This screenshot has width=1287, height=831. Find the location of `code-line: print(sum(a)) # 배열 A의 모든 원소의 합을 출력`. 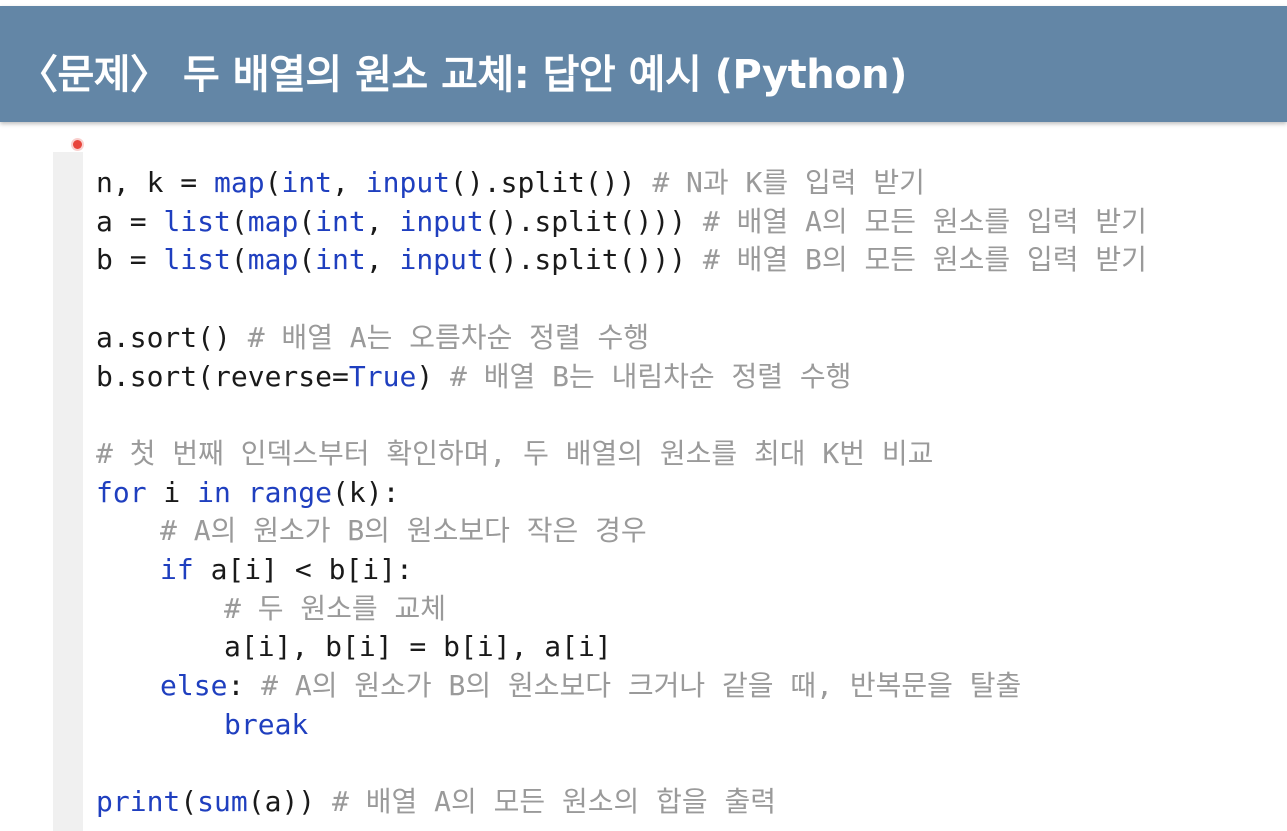

code-line: print(sum(a)) # 배열 A의 모든 원소의 합을 출력 is located at coordinates (436, 802).